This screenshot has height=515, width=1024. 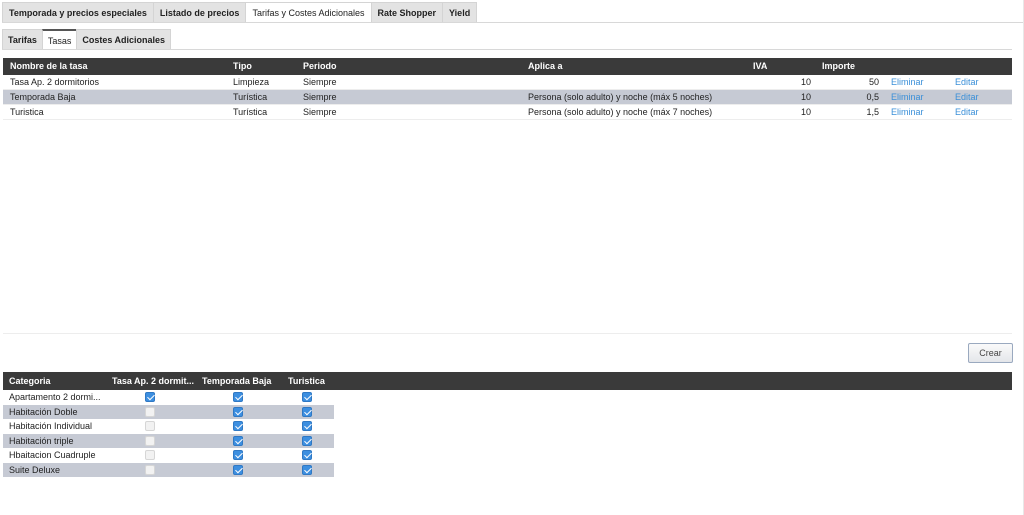 I want to click on list-item: Hbaitacion Cuadruple, so click(x=168, y=455).